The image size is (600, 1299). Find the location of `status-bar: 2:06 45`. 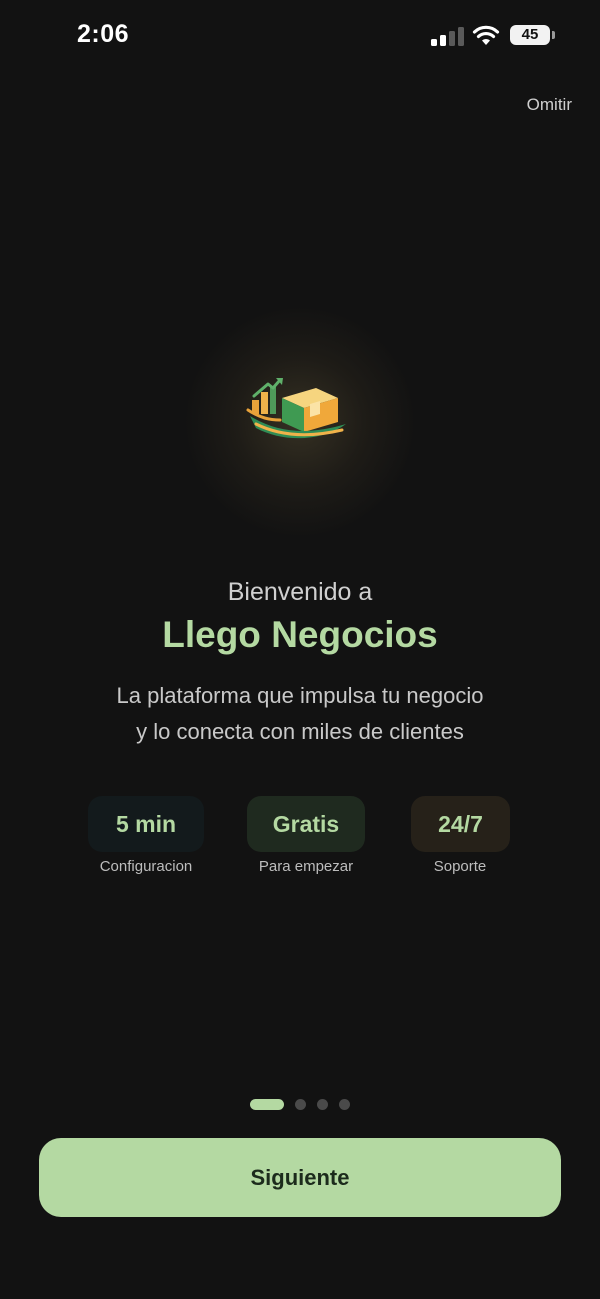

status-bar: 2:06 45 is located at coordinates (300, 36).